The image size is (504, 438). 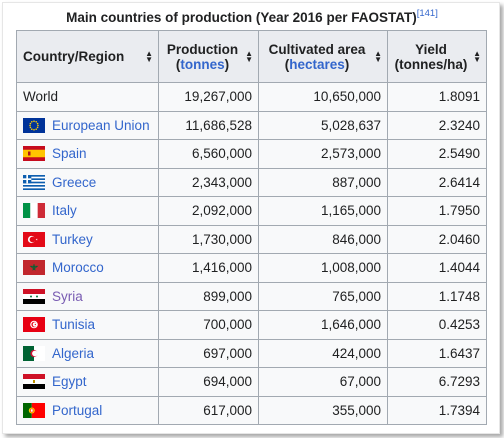 What do you see at coordinates (208, 382) in the screenshot?
I see `production-cell: 694,000` at bounding box center [208, 382].